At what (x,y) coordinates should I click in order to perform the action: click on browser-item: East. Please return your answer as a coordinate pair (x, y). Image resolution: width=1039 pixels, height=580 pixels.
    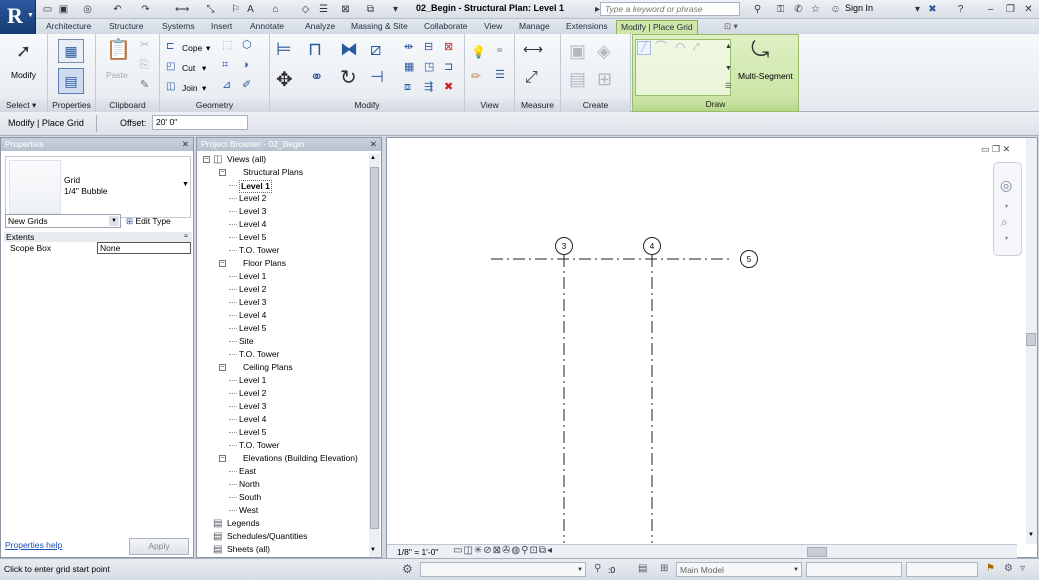
    Looking at the image, I should click on (247, 471).